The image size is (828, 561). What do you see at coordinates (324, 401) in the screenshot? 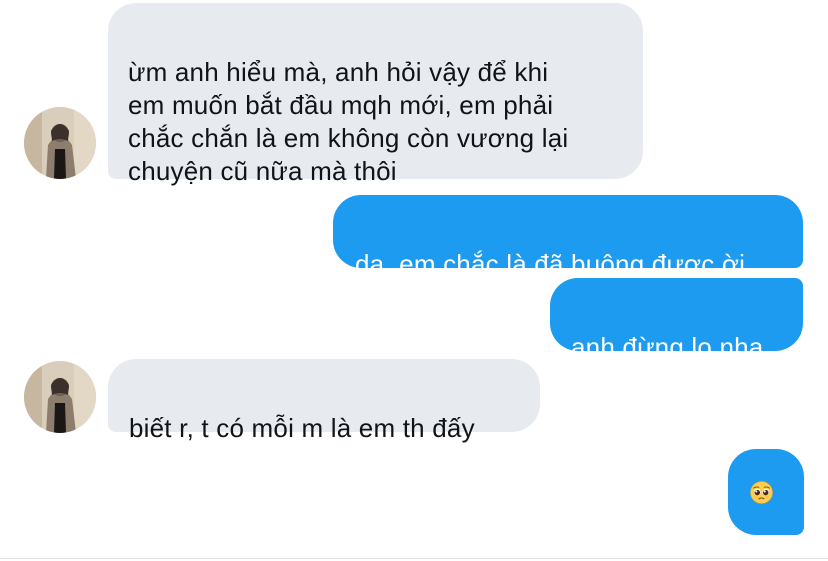
I see `incoming-message-bubble: biết r, t có mỗi m là em th đấy` at bounding box center [324, 401].